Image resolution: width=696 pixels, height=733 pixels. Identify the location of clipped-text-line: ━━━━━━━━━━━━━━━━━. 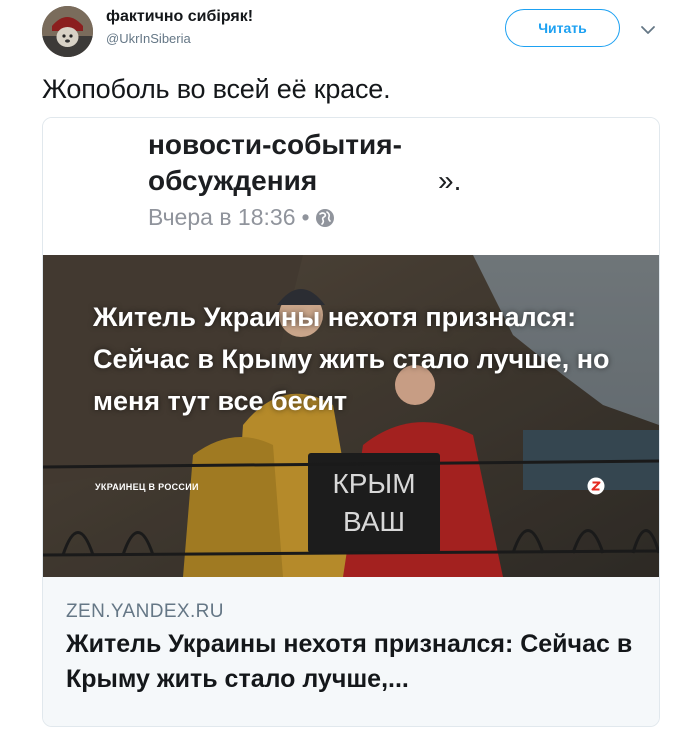
(291, 122).